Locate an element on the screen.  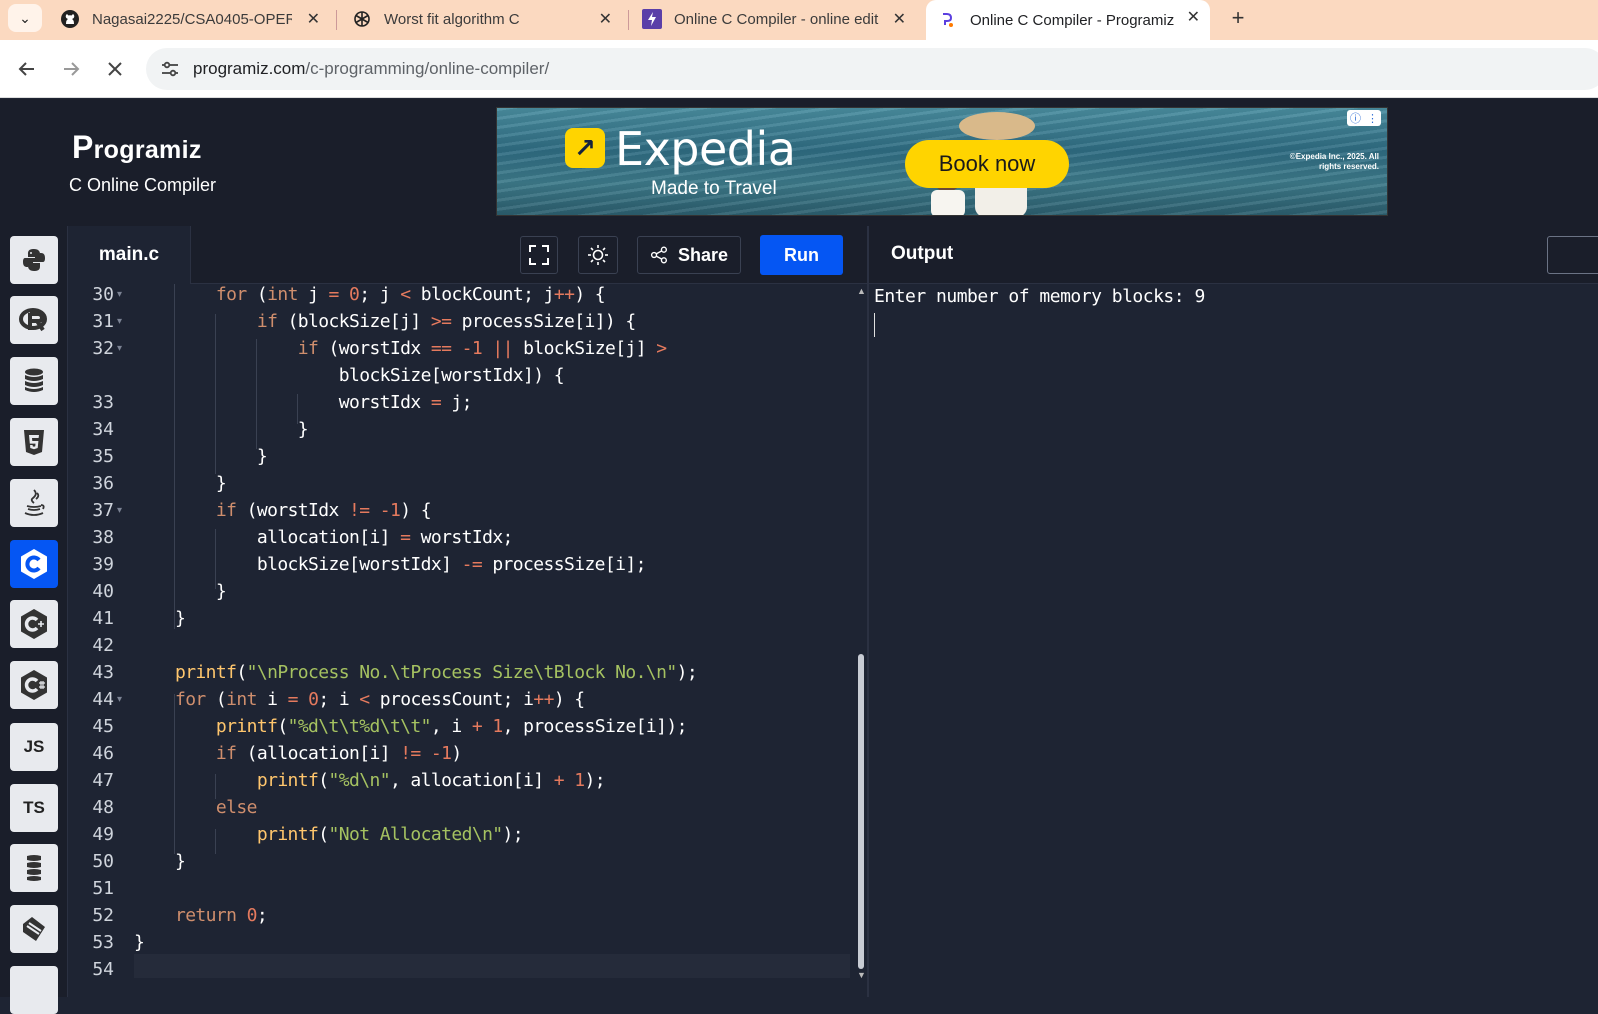
language-swift is located at coordinates (34, 929).